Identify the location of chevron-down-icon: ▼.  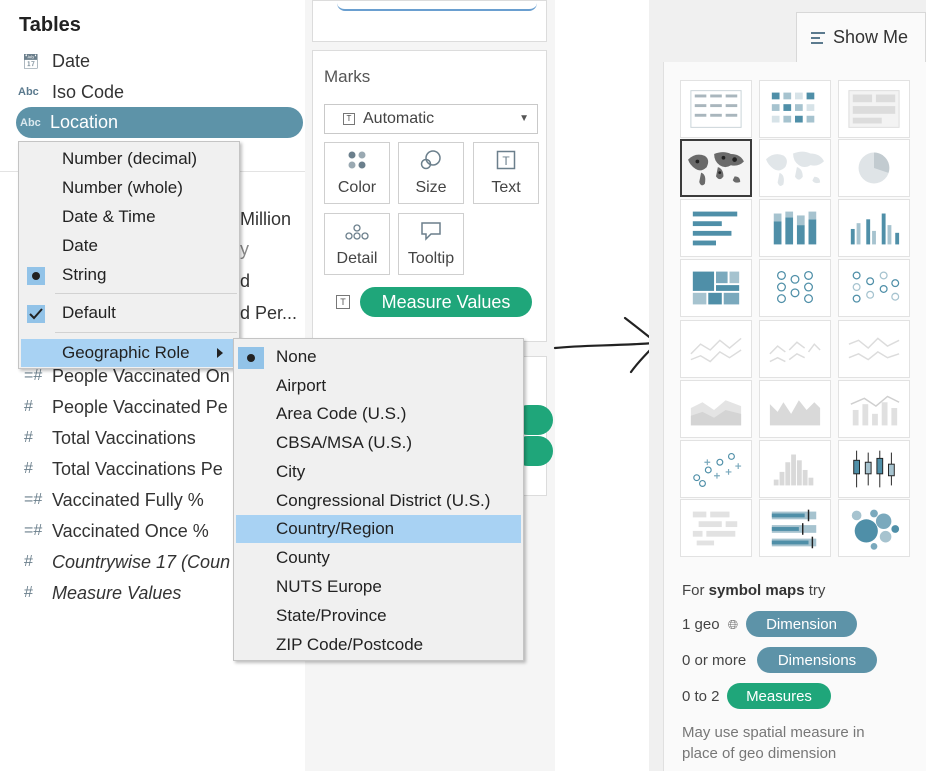
(524, 118).